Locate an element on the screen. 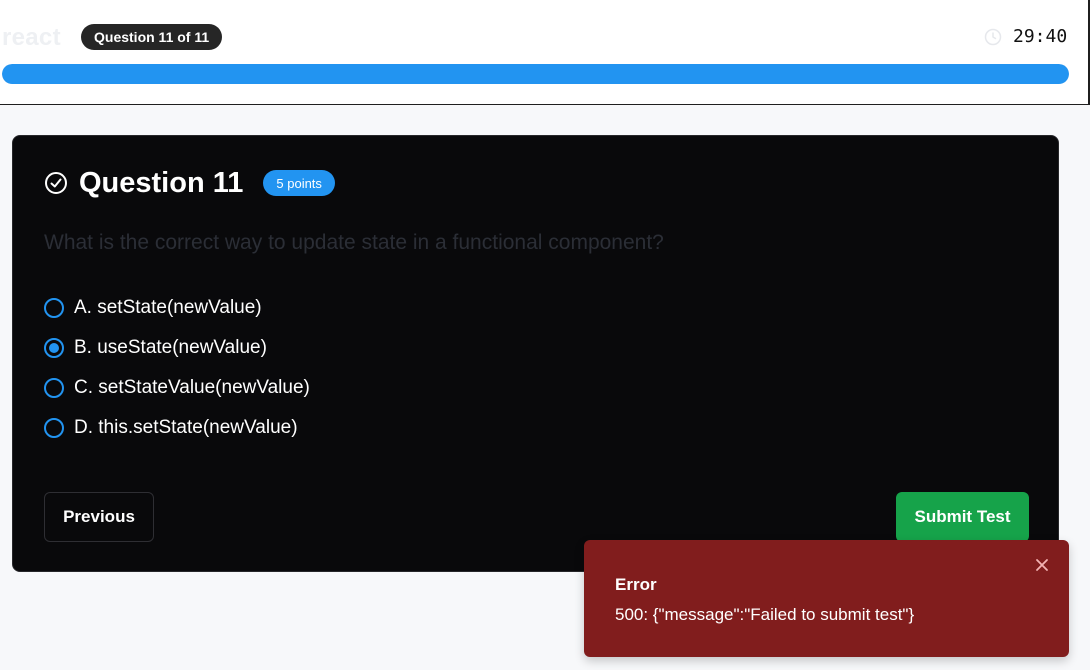  answer-option-b: B. useState(newValue) is located at coordinates (177, 348).